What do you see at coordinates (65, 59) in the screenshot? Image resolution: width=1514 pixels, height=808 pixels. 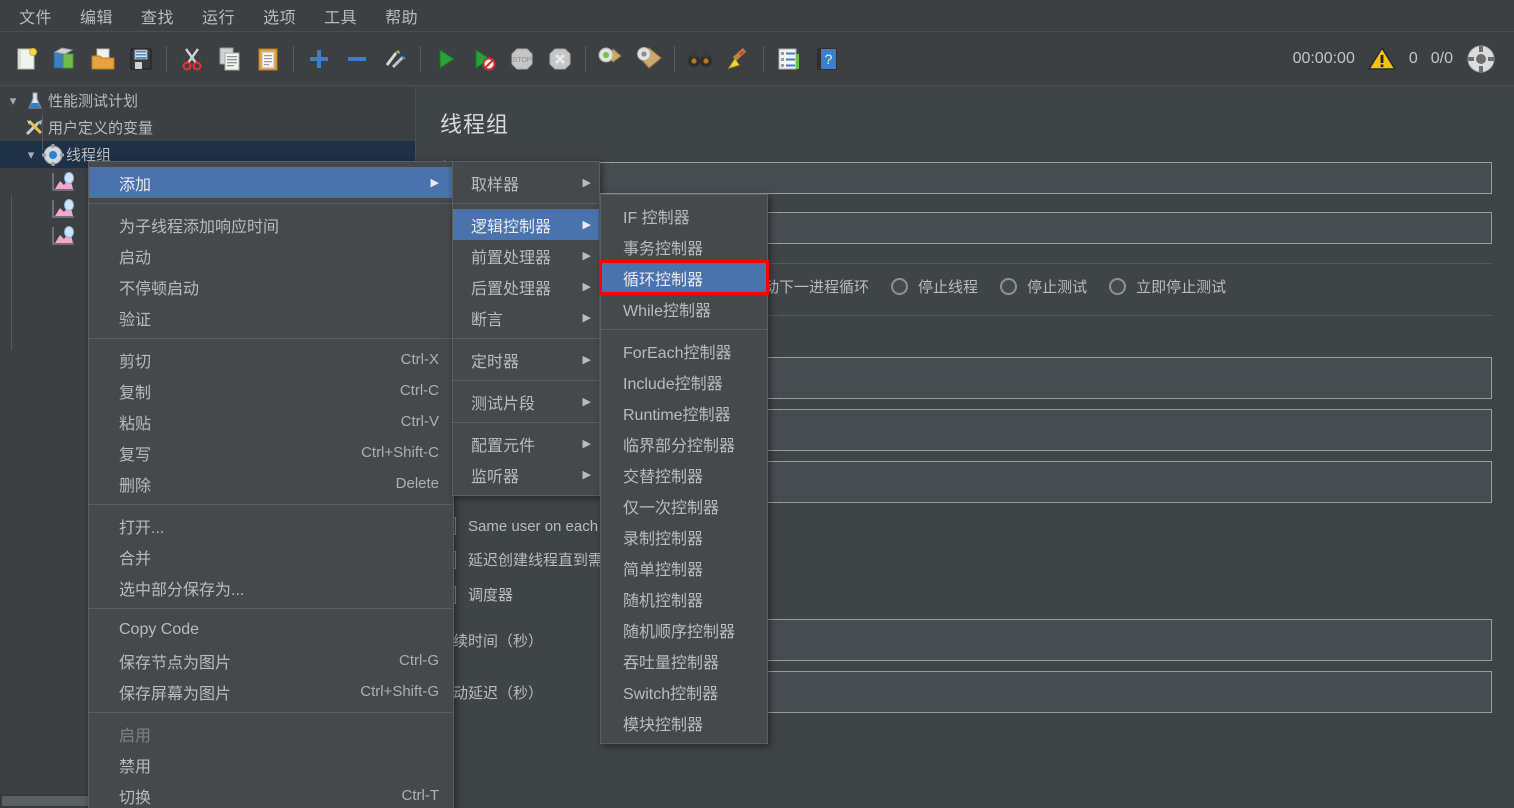 I see `open-templates-button` at bounding box center [65, 59].